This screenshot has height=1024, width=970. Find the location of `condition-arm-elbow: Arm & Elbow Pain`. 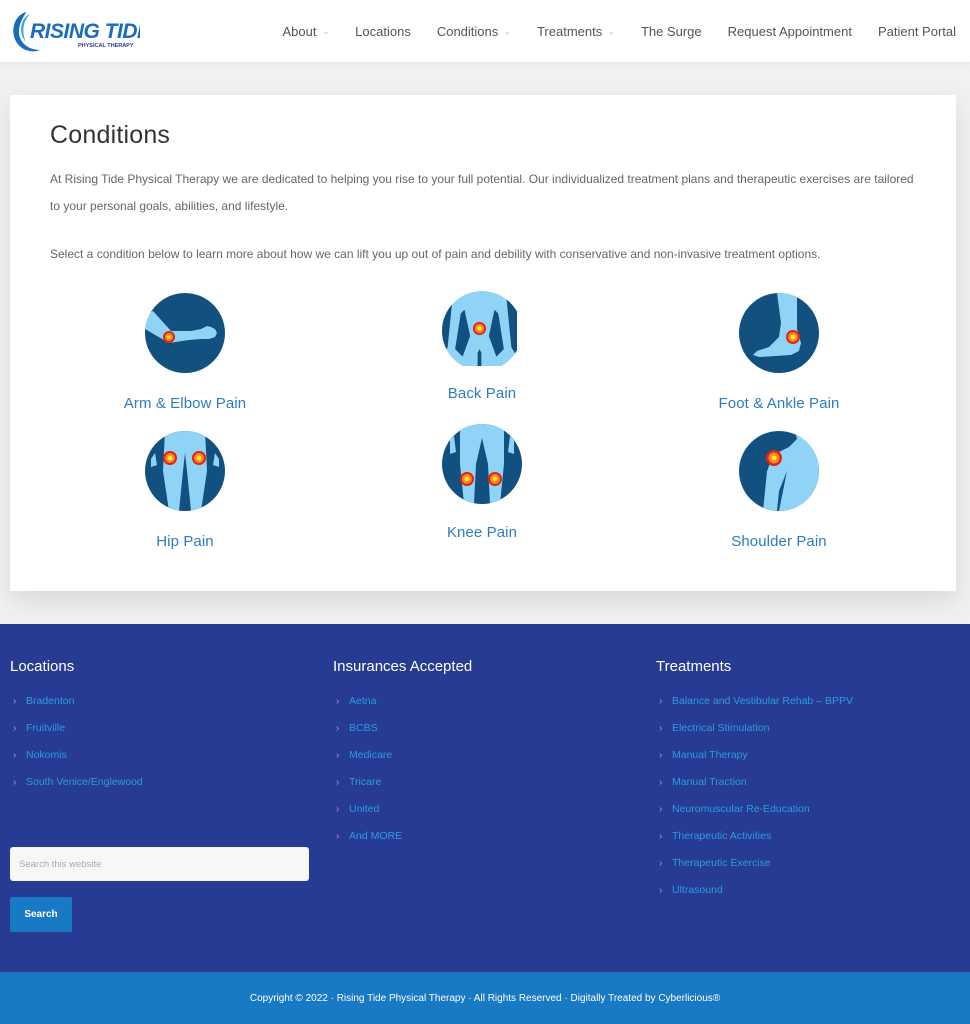

condition-arm-elbow: Arm & Elbow Pain is located at coordinates (185, 352).